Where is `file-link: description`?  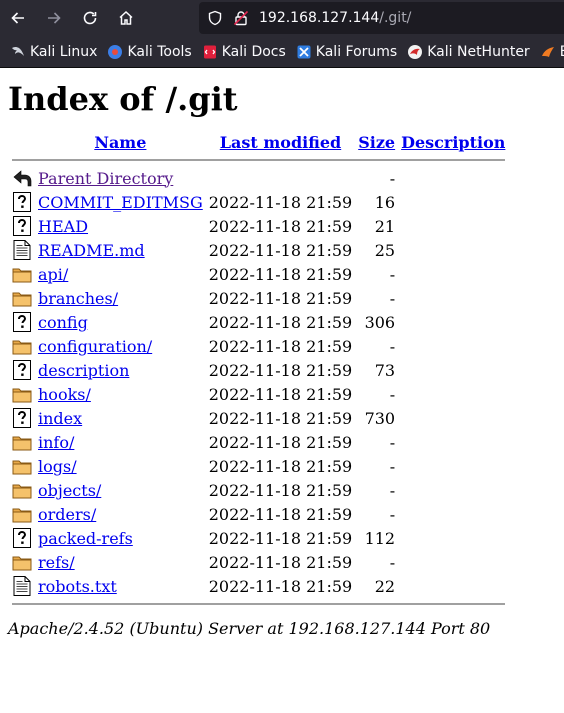
file-link: description is located at coordinates (83, 370).